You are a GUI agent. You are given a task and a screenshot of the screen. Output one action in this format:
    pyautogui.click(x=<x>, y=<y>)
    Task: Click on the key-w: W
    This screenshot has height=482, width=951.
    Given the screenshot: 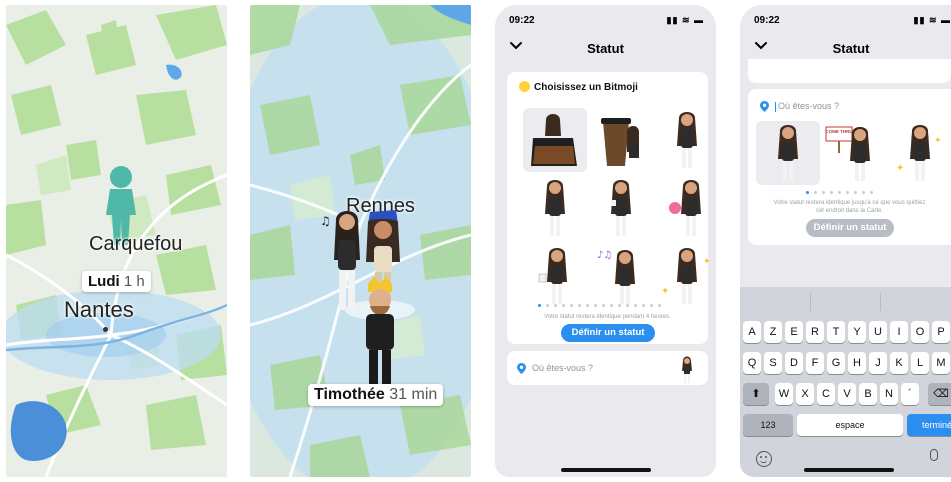 What is the action you would take?
    pyautogui.click(x=784, y=394)
    